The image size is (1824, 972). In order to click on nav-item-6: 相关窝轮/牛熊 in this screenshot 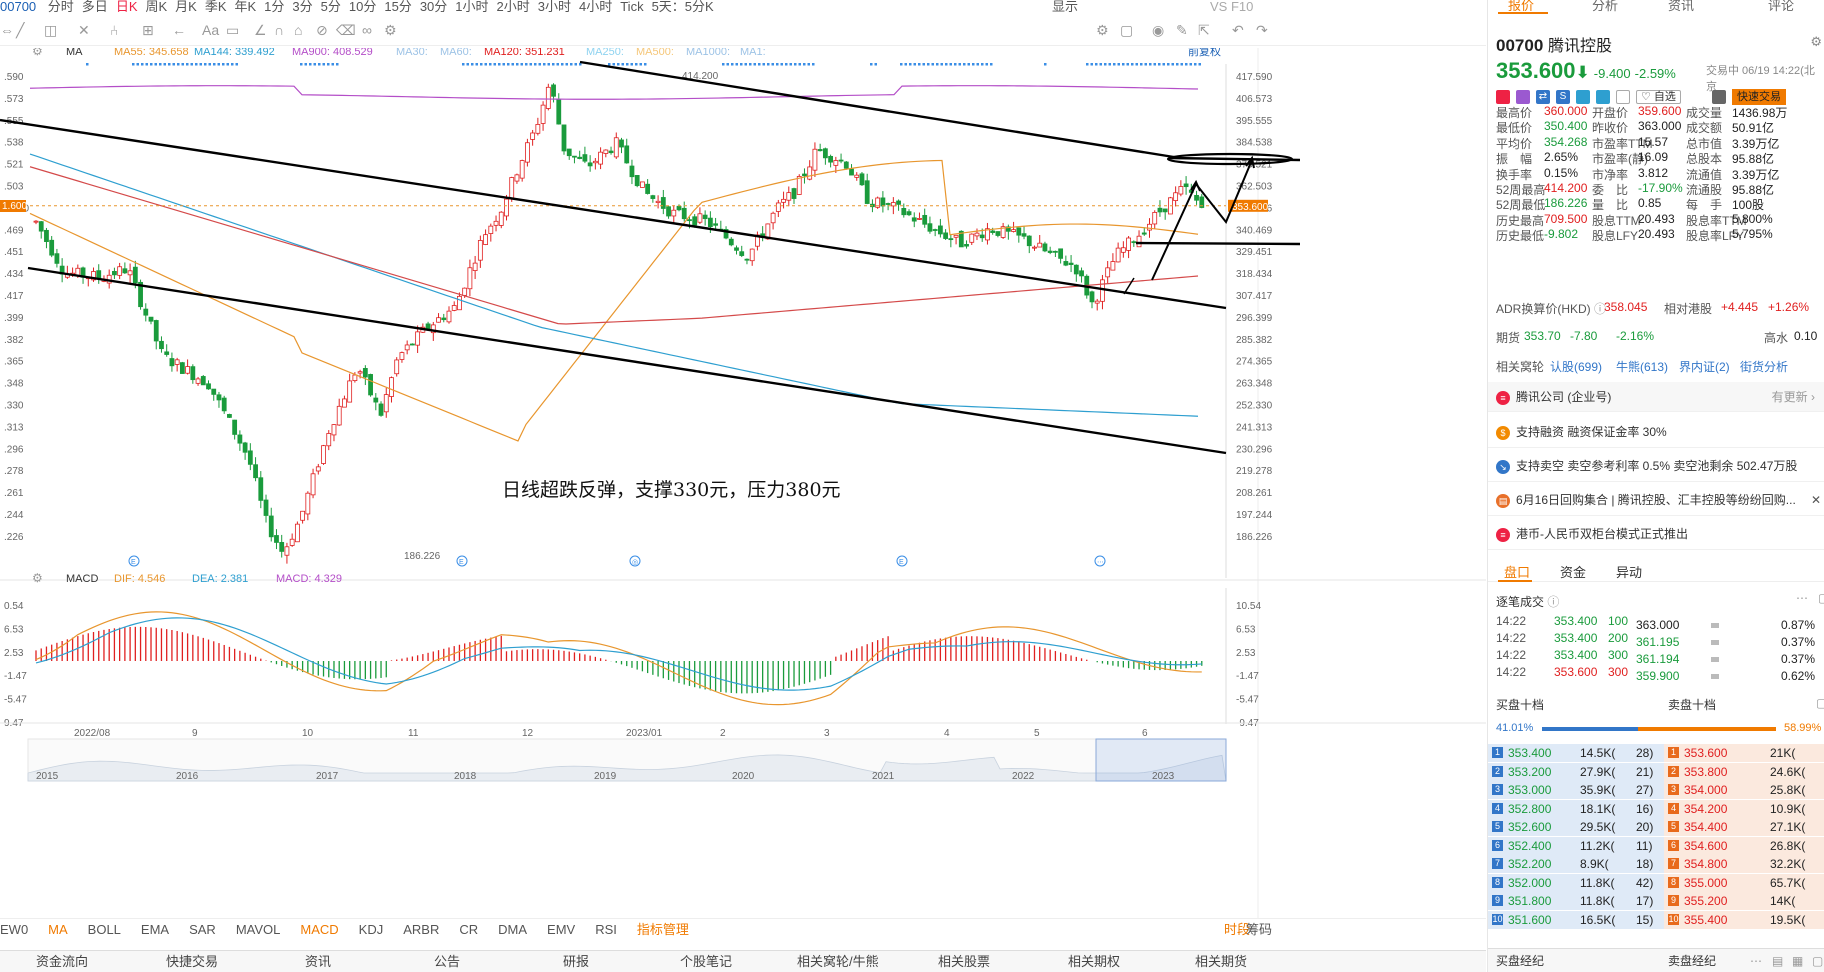, I will do `click(838, 961)`.